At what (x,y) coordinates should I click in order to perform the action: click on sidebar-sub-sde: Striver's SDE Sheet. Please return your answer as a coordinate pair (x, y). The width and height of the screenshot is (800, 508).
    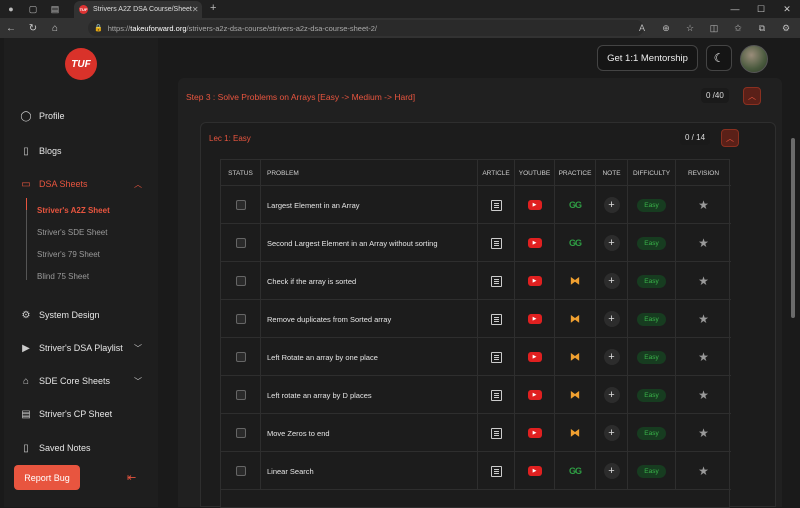
    Looking at the image, I should click on (72, 232).